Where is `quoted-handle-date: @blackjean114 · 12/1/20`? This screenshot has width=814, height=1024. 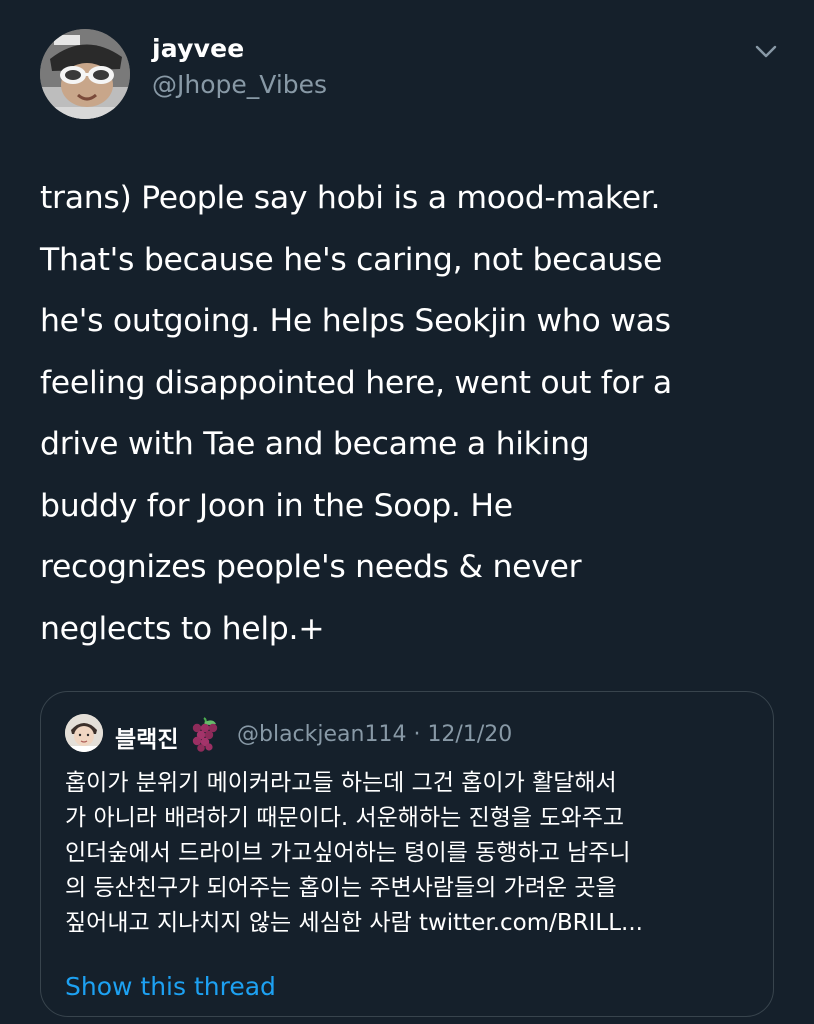
quoted-handle-date: @blackjean114 · 12/1/20 is located at coordinates (374, 734).